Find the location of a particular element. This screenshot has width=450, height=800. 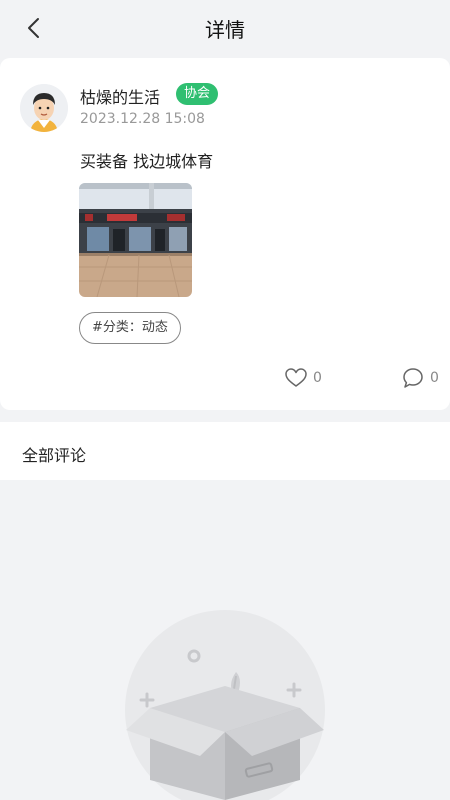

author-name: 枯燥的生活 is located at coordinates (120, 96).